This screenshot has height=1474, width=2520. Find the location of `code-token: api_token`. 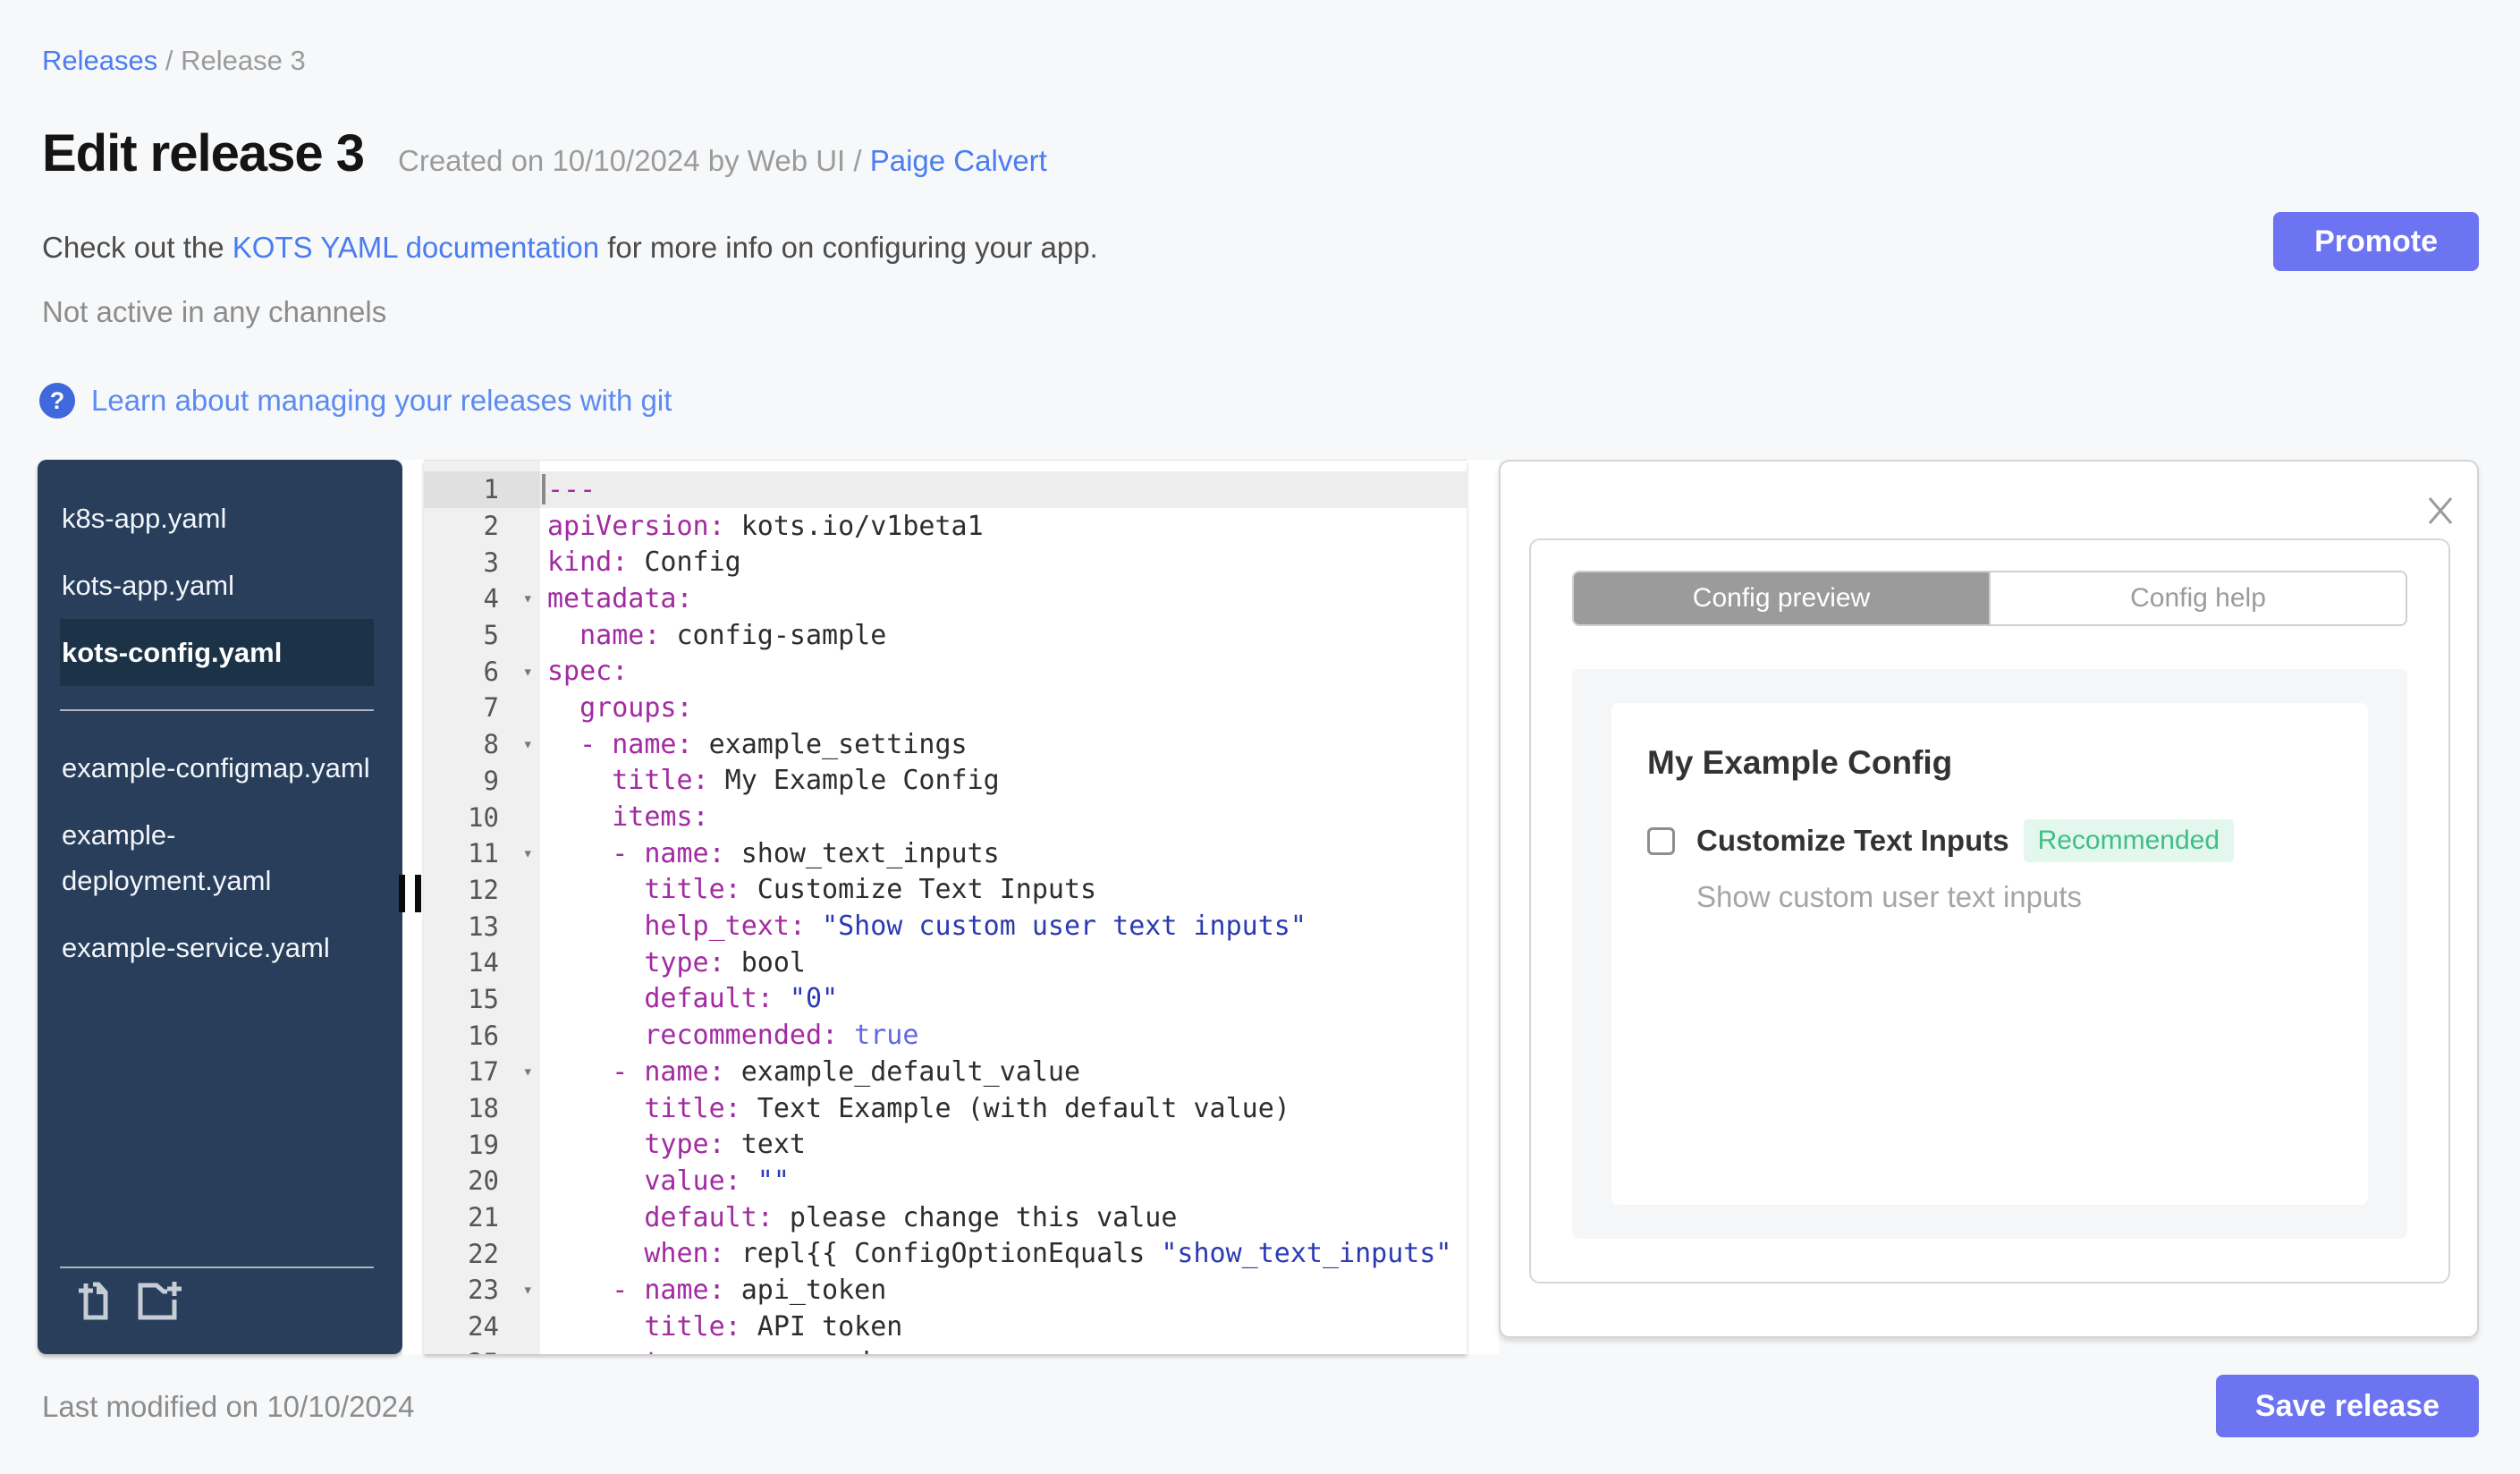

code-token: api_token is located at coordinates (805, 1290).